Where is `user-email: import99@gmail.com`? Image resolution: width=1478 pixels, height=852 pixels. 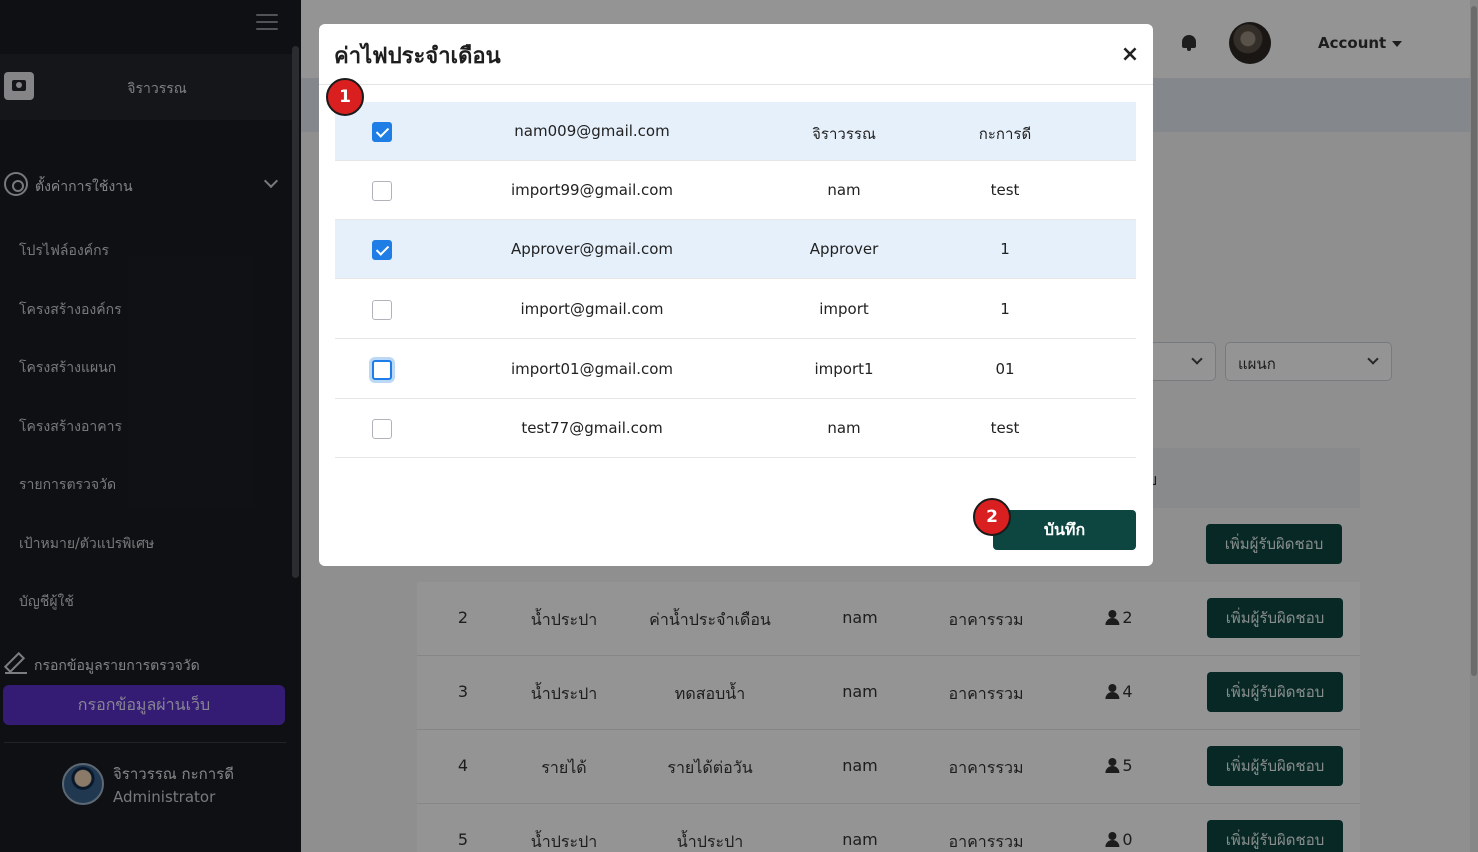 user-email: import99@gmail.com is located at coordinates (592, 190).